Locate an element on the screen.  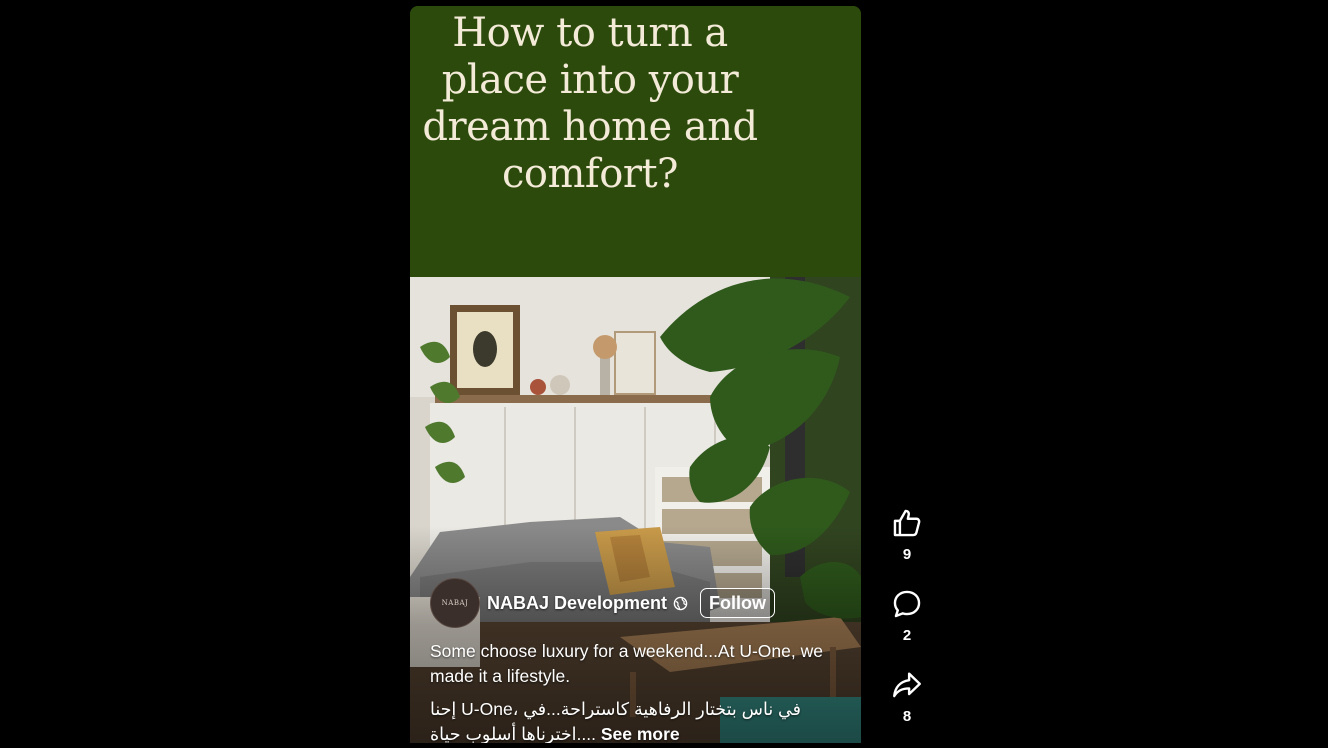
comment-icon is located at coordinates (907, 606).